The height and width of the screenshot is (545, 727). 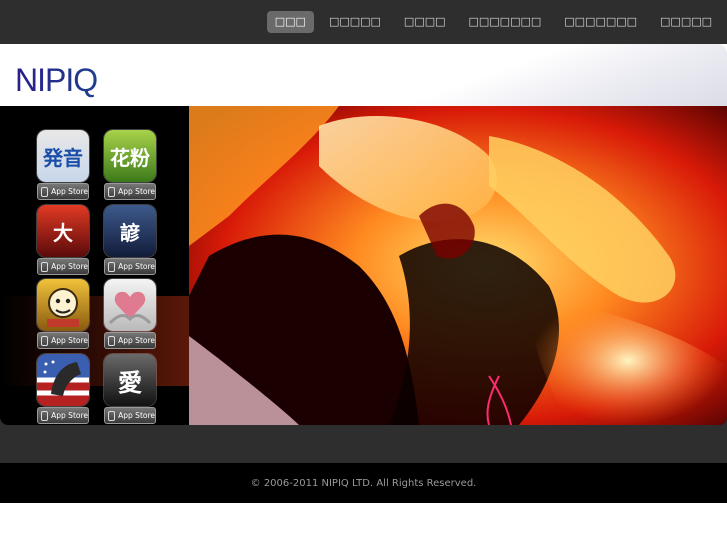 I want to click on nav-item-5: □□□□□□□, so click(x=600, y=22).